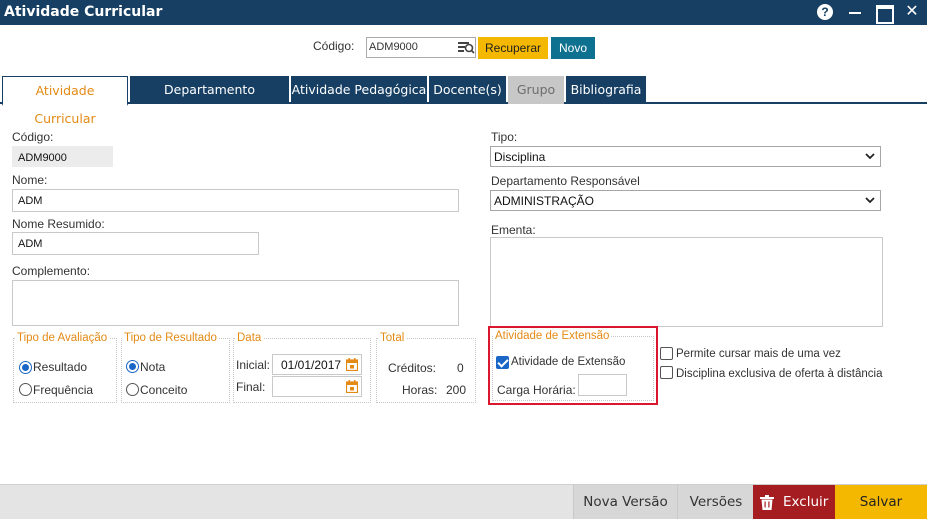 Image resolution: width=927 pixels, height=519 pixels. I want to click on horas-value: 200, so click(456, 390).